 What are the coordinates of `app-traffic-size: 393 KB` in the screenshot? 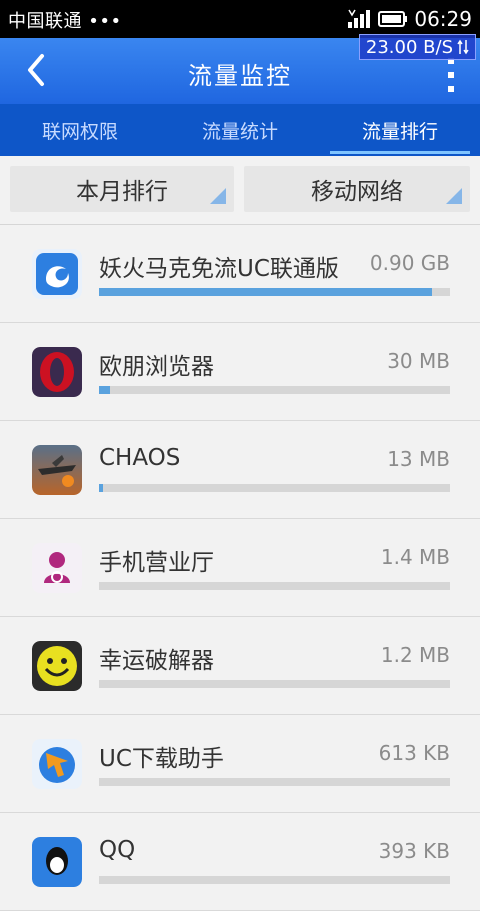 It's located at (414, 851).